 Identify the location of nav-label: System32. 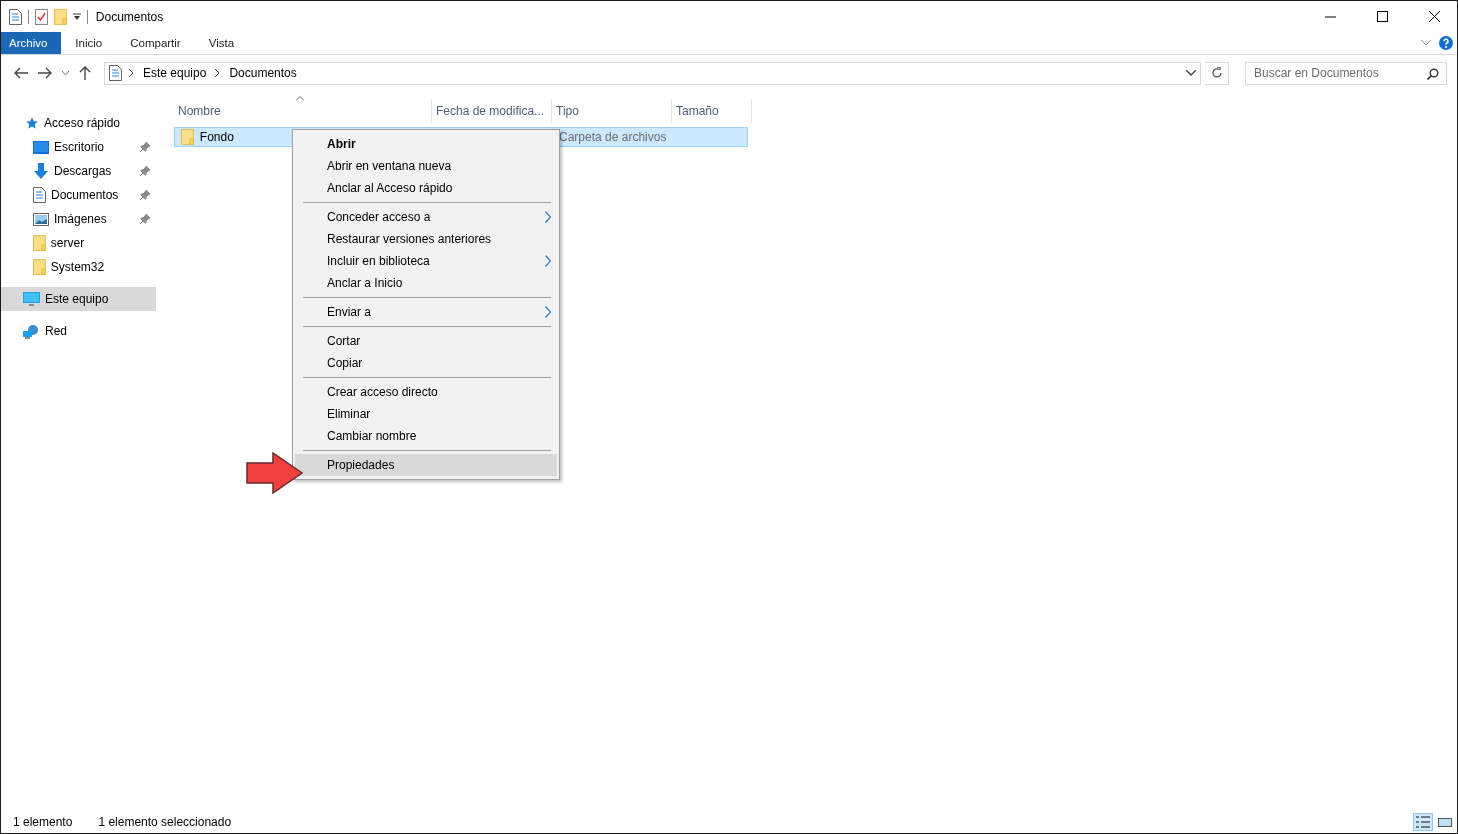
(78, 267).